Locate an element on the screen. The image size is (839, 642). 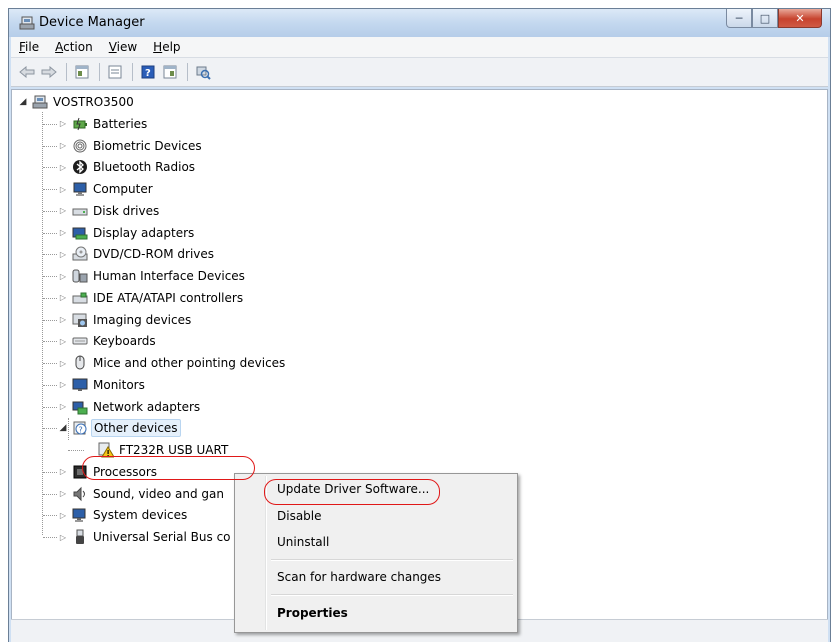
tree-node-label: Bluetooth Radios is located at coordinates (144, 167).